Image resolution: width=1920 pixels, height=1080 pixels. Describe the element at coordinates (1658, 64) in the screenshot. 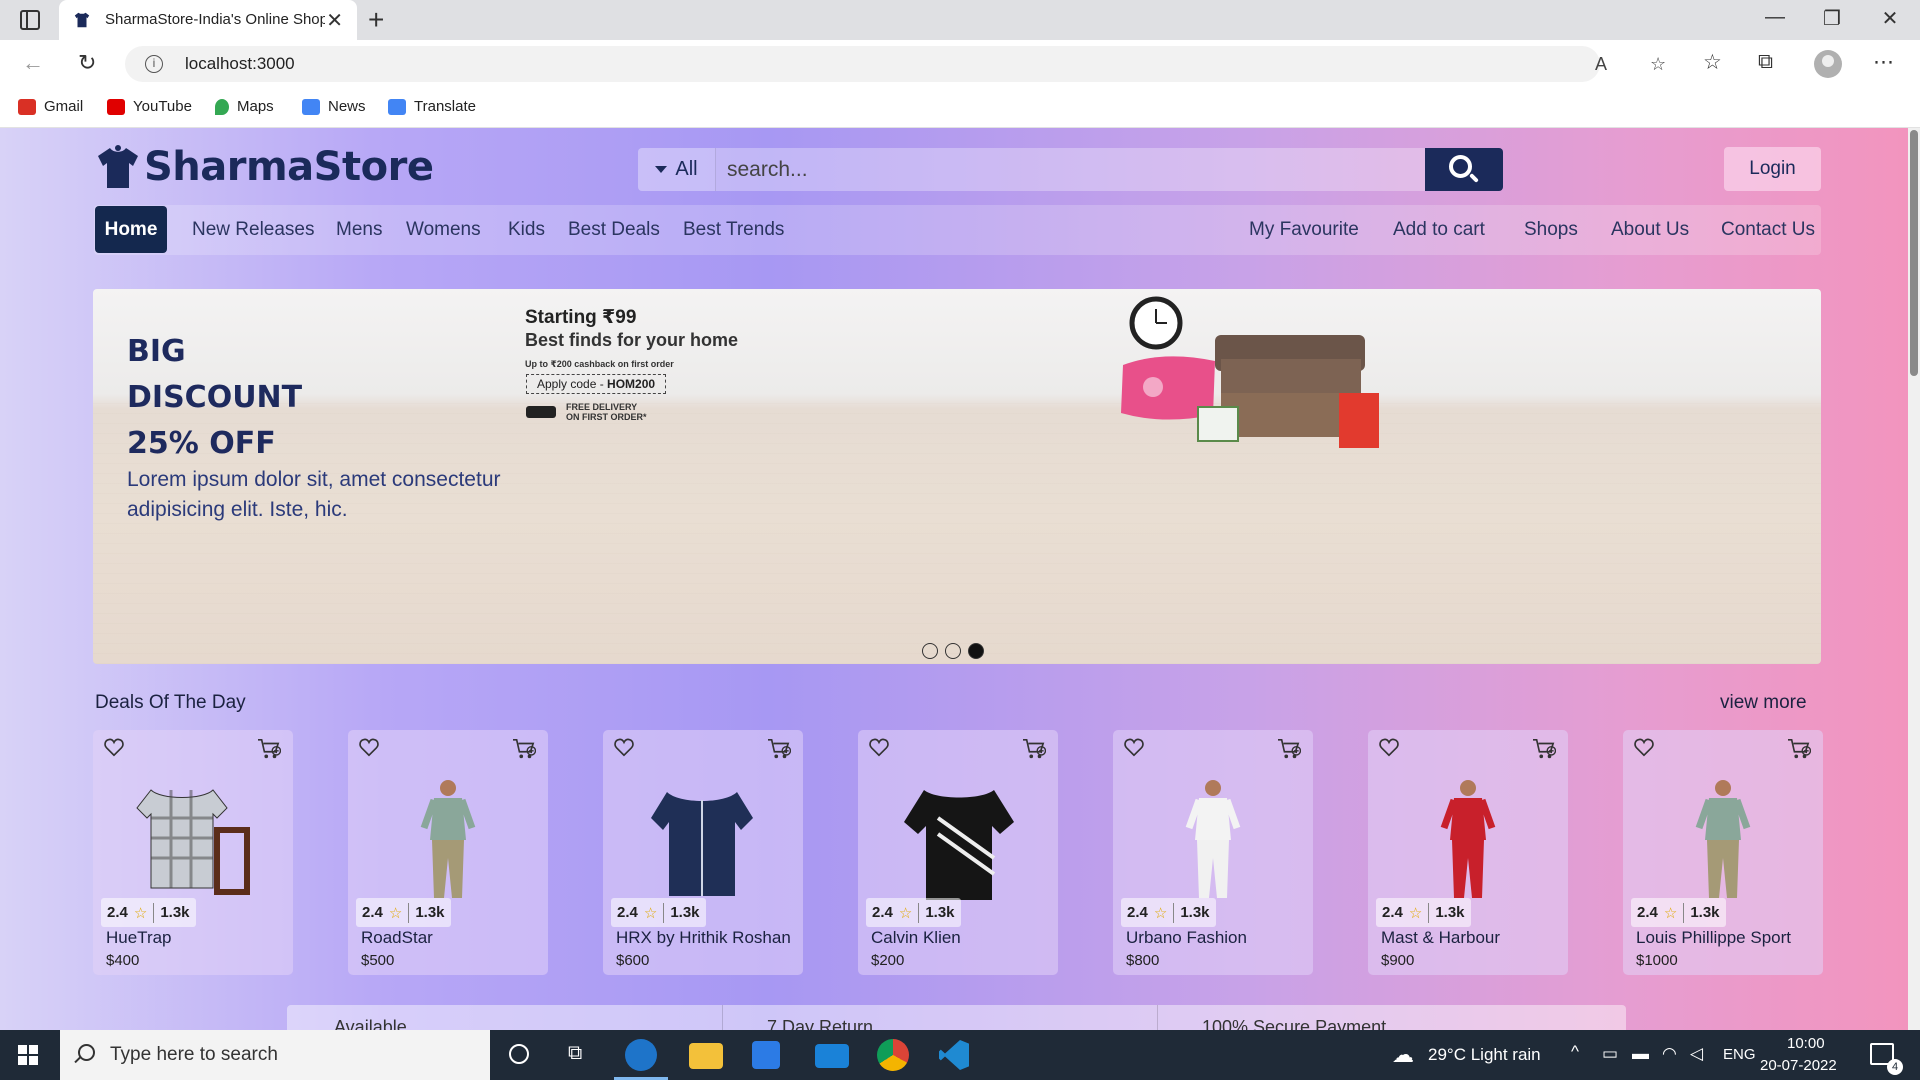

I see `add-favorite-icon: ☆` at that location.